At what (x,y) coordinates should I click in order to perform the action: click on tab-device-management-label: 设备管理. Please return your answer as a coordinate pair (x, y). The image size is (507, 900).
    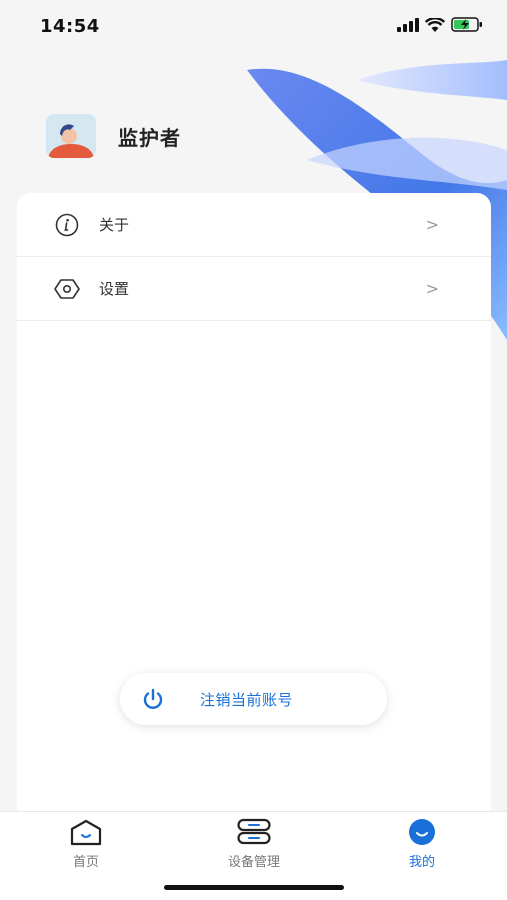
    Looking at the image, I should click on (253, 862).